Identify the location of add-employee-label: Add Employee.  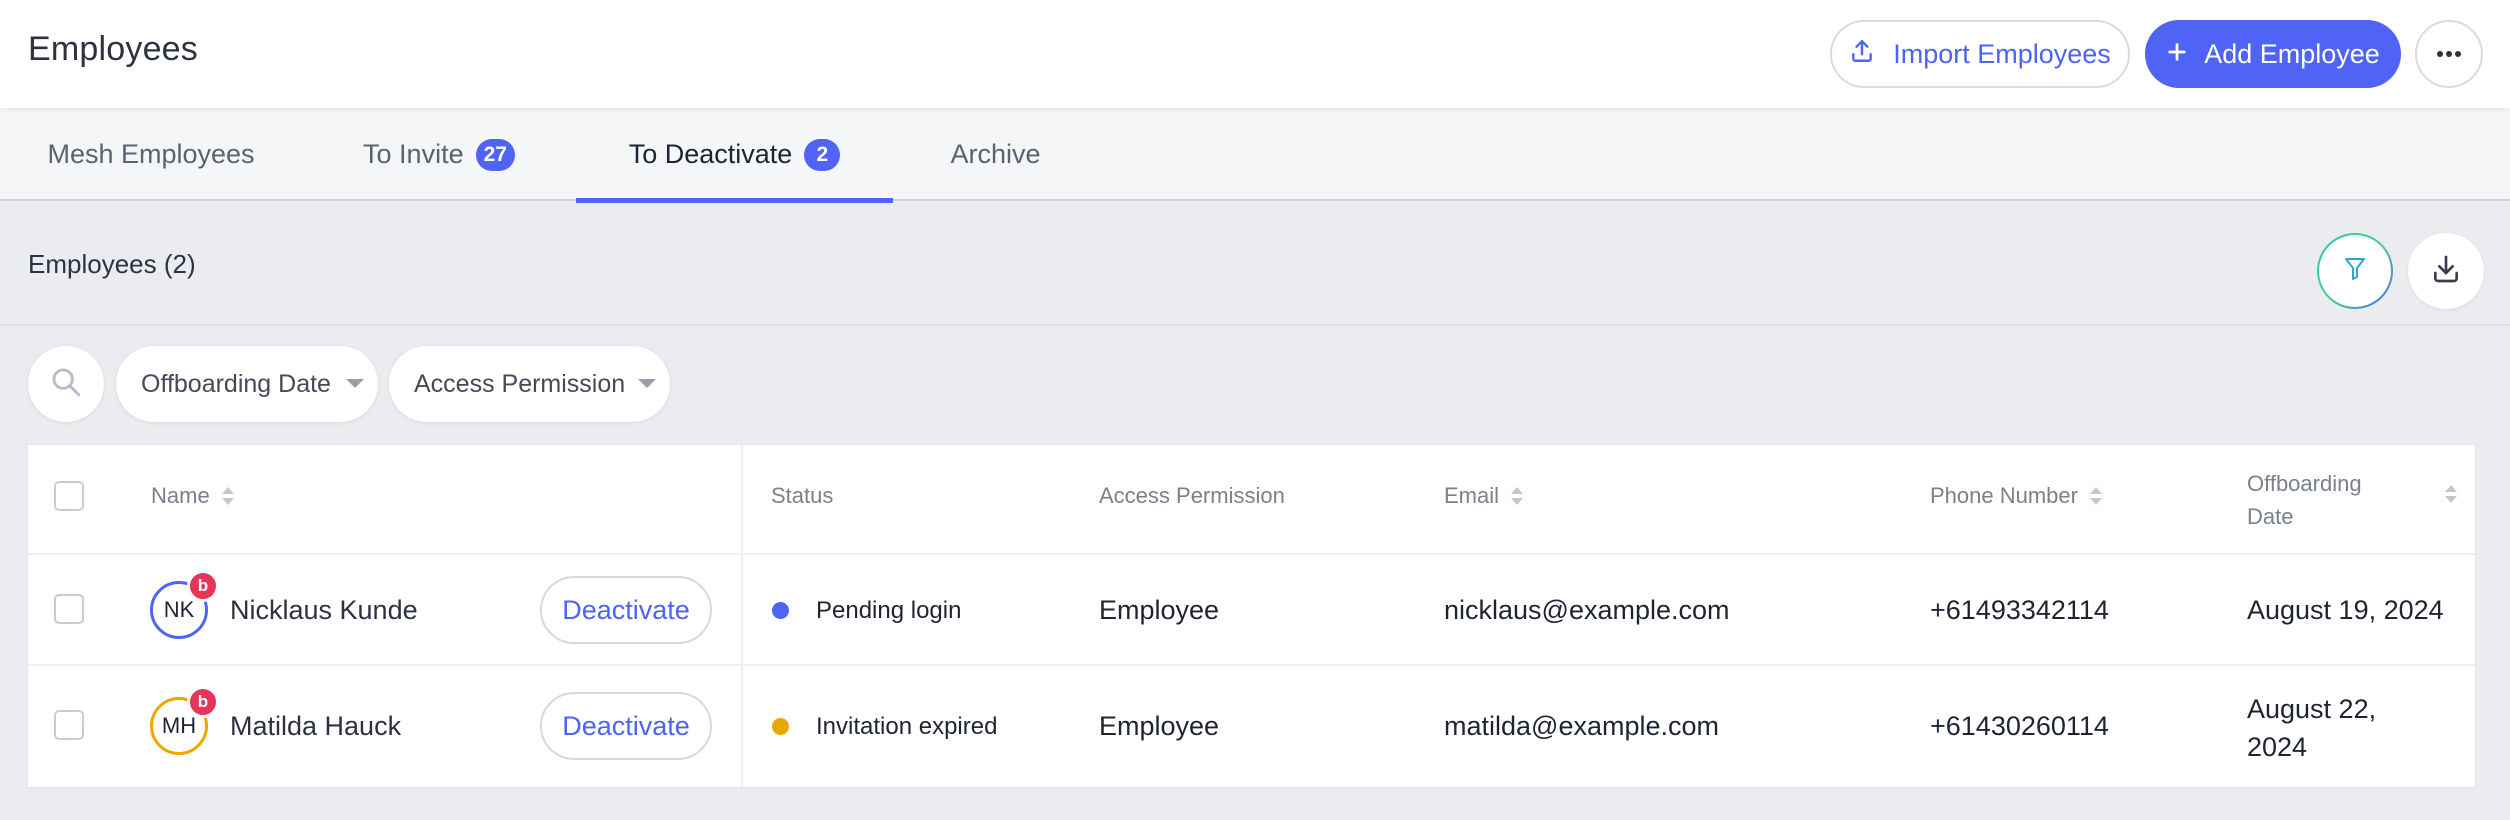
(2292, 53).